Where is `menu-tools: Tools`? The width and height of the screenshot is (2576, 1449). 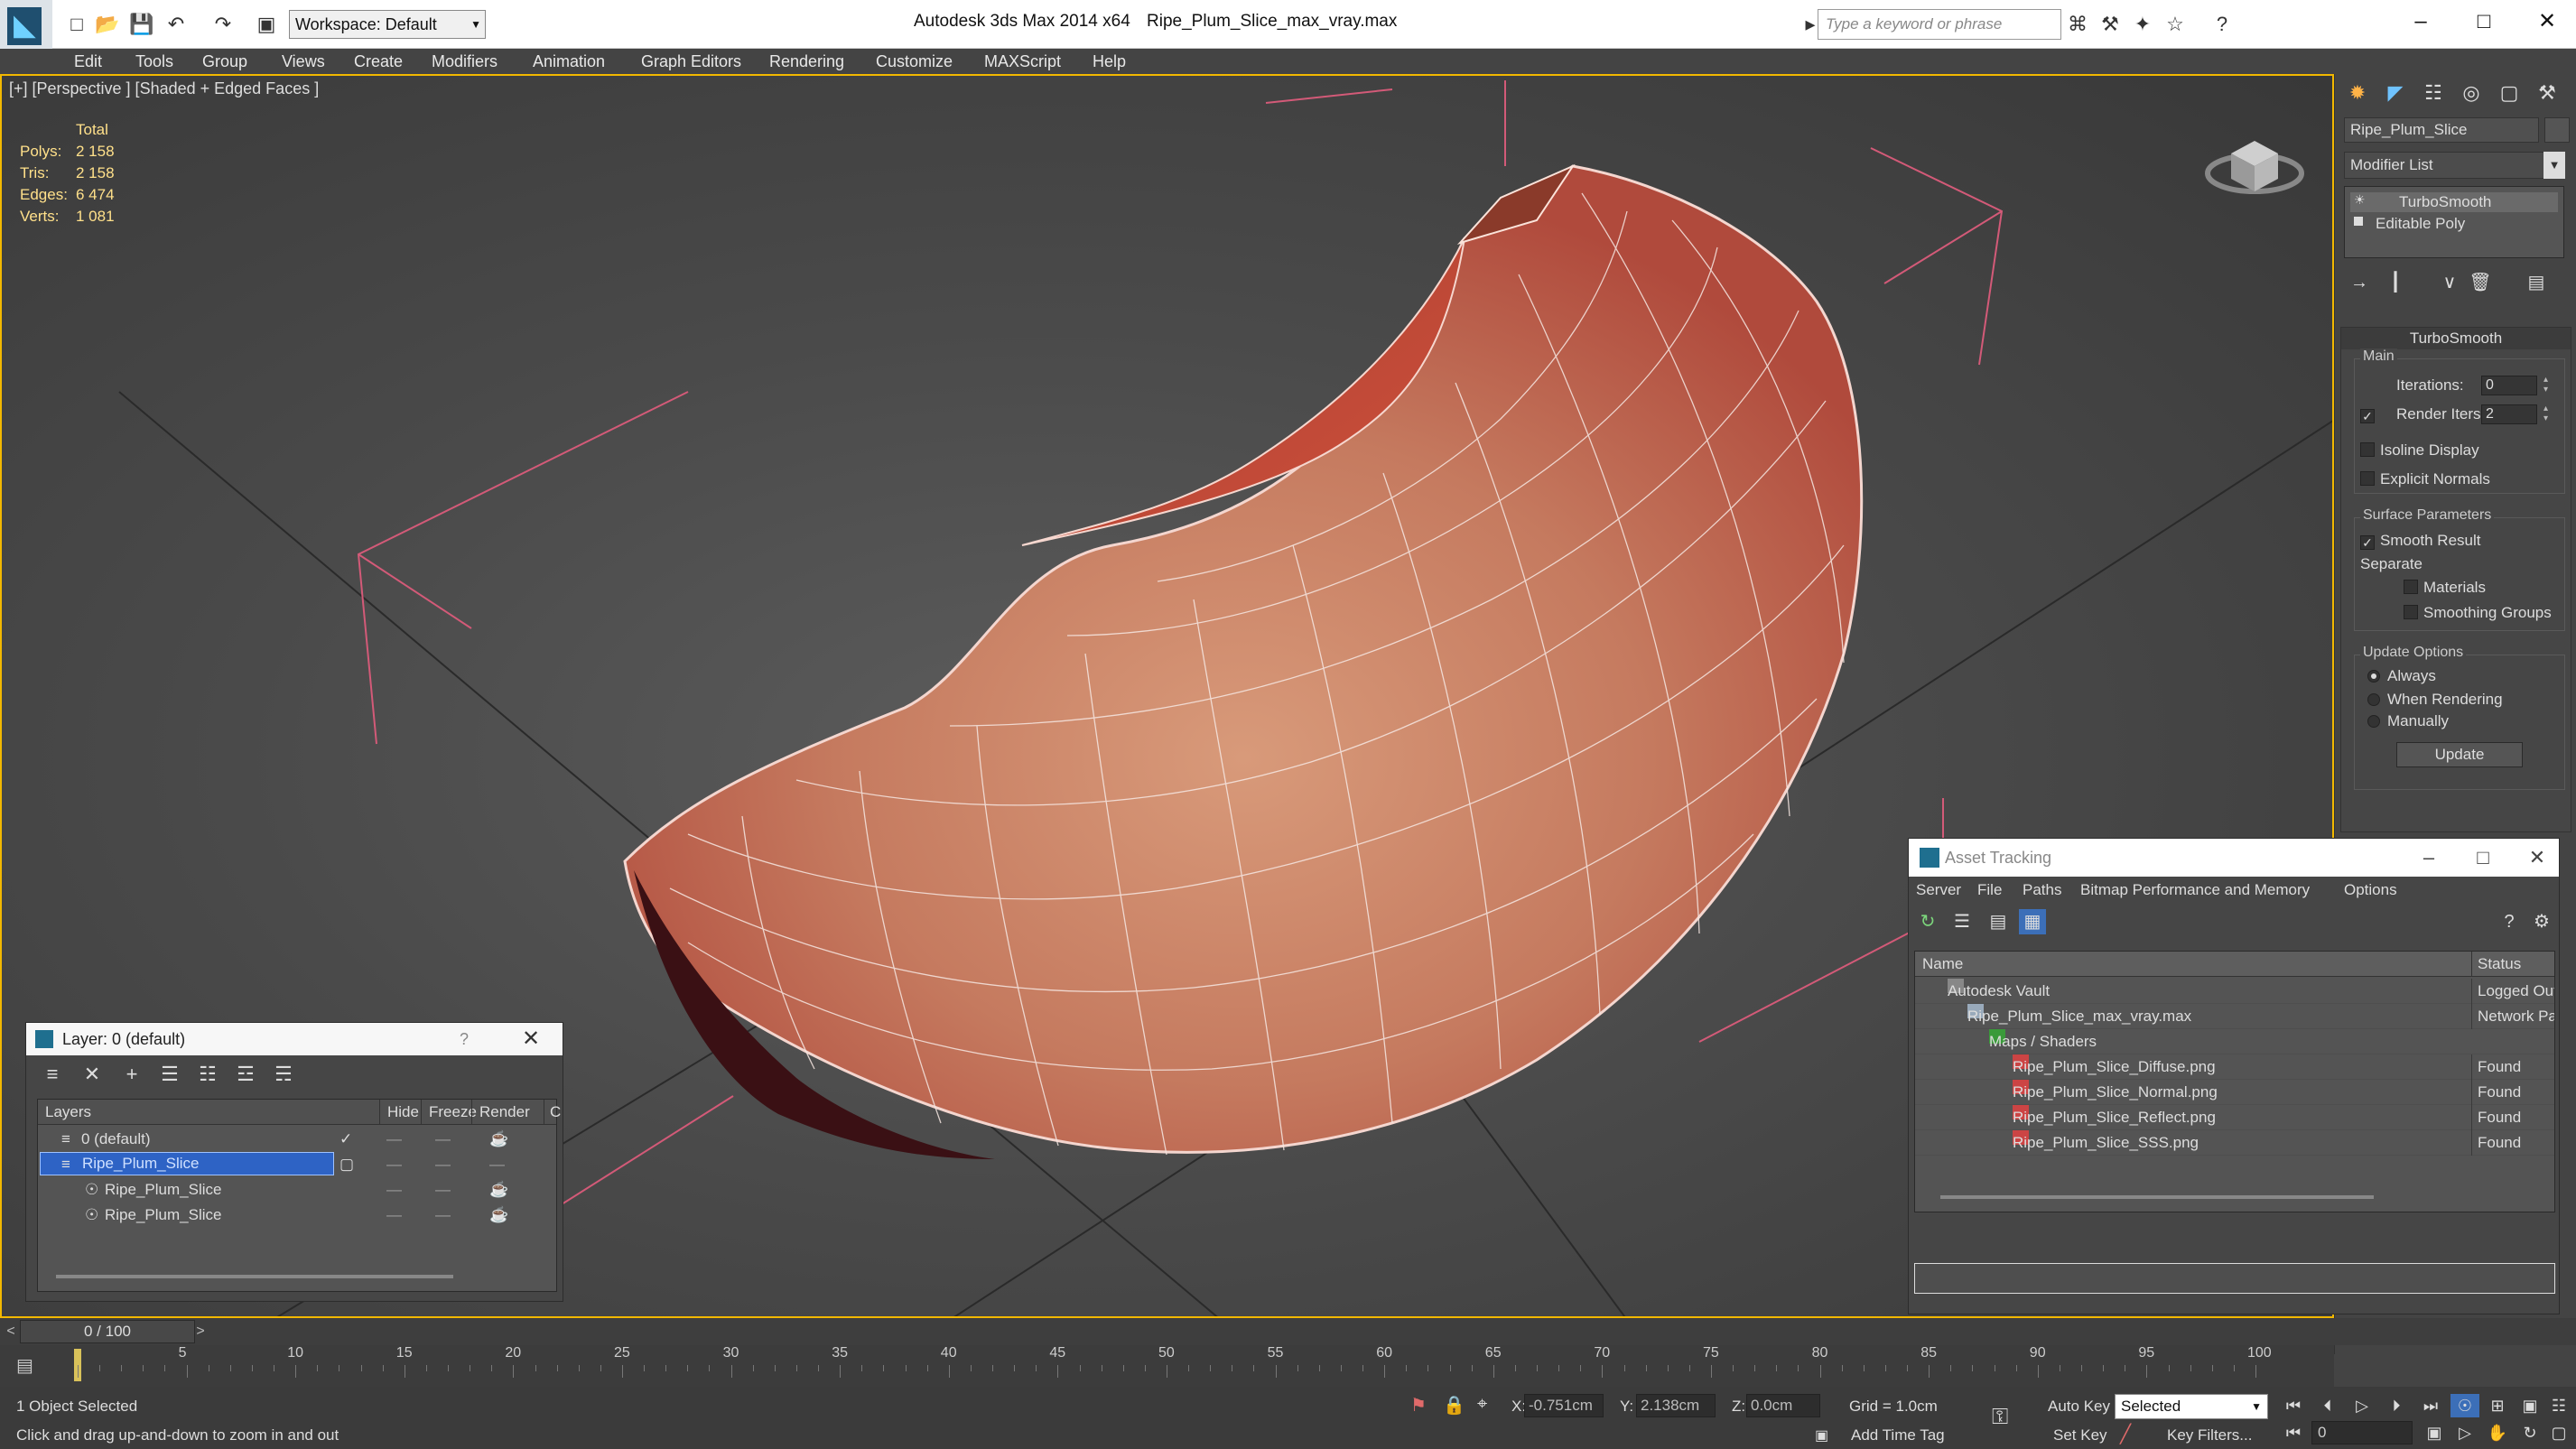
menu-tools: Tools is located at coordinates (154, 61).